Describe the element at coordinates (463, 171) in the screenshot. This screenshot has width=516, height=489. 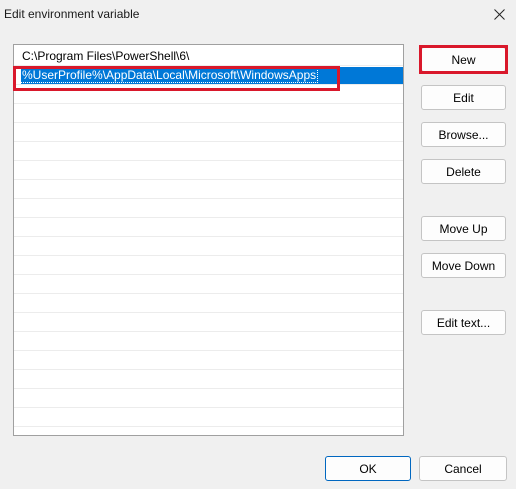
I see `delete-button: Delete` at that location.